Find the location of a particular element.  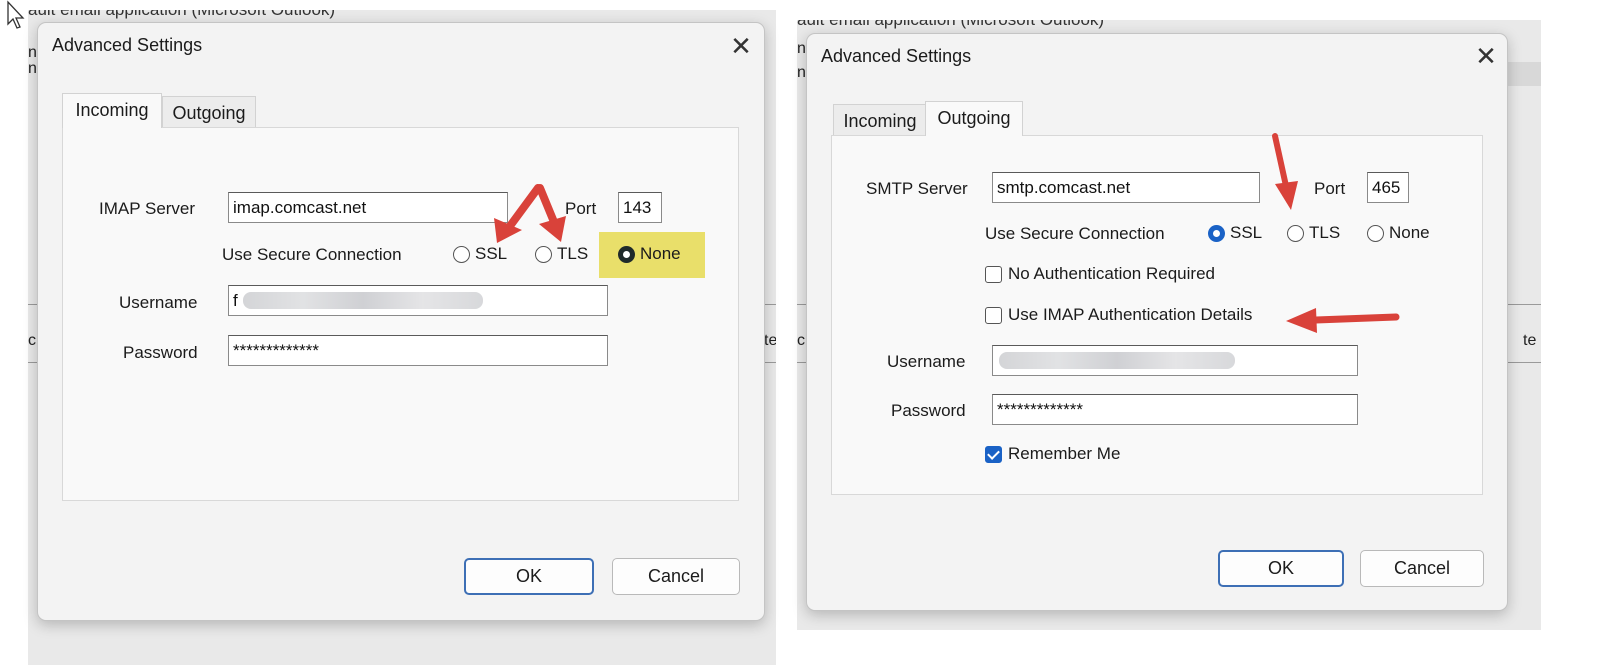

checkbox-checked-icon is located at coordinates (993, 454).